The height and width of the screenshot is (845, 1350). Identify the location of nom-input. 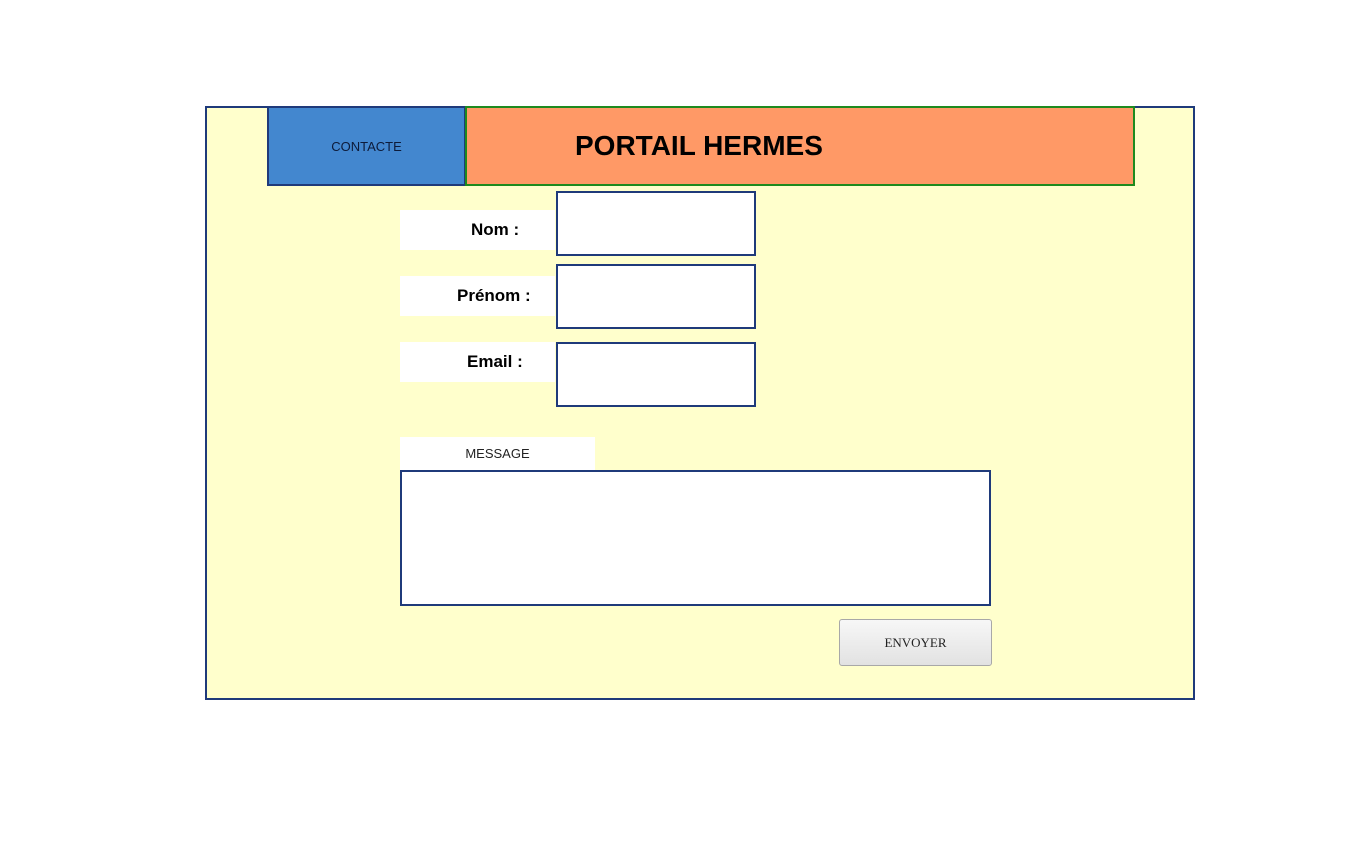
(656, 223).